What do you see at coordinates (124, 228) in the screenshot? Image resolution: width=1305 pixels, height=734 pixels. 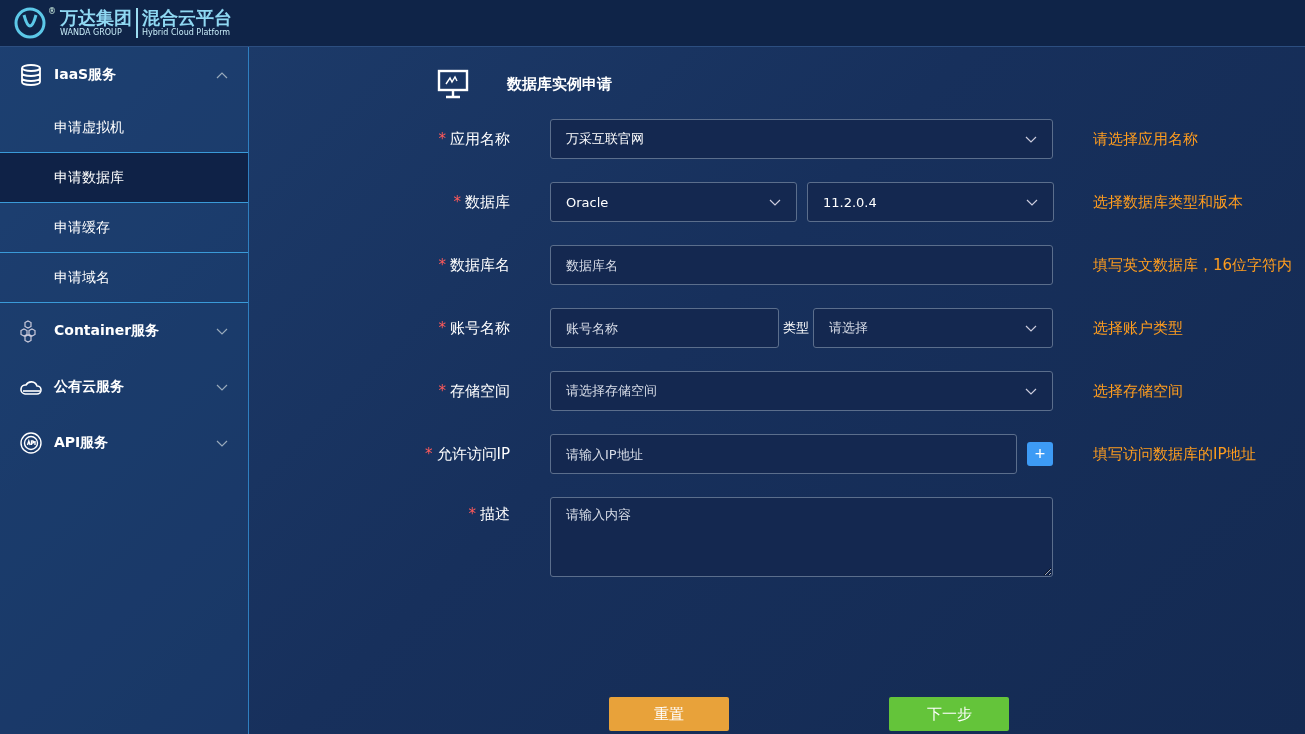 I see `sidebar-item: 申请缓存` at bounding box center [124, 228].